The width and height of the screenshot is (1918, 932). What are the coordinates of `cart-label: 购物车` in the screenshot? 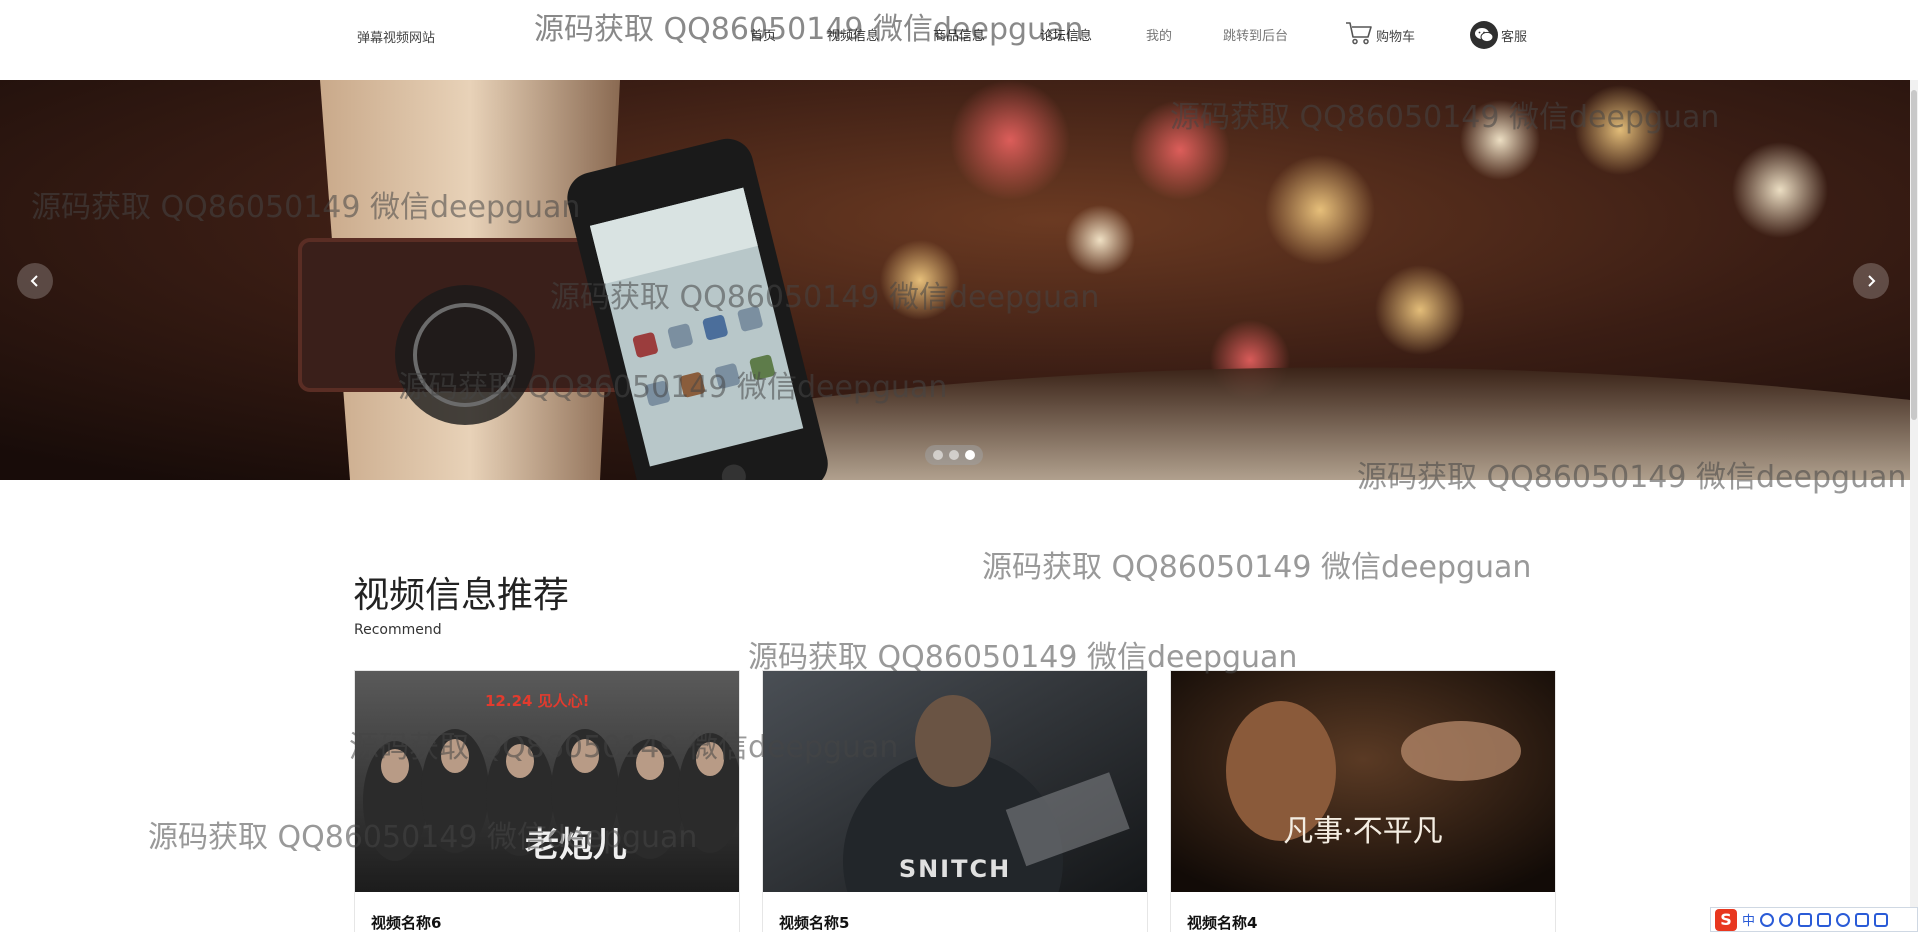 It's located at (1396, 37).